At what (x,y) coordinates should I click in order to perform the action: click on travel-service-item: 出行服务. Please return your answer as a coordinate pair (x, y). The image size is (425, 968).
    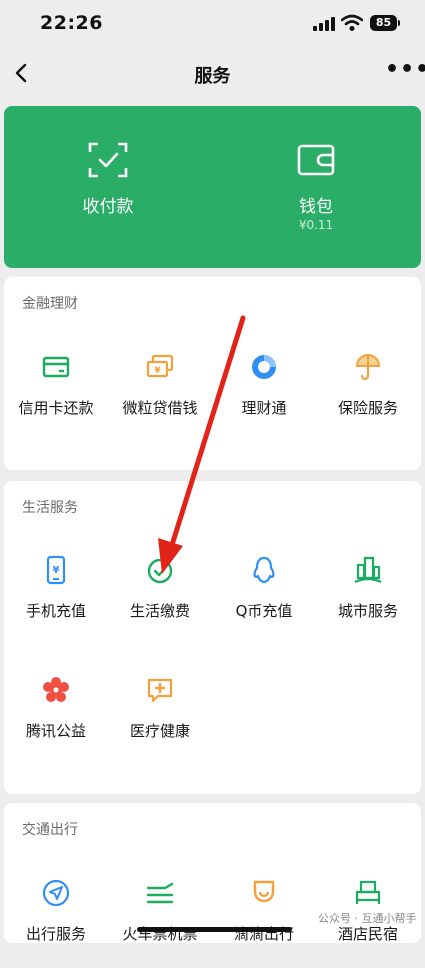
    Looking at the image, I should click on (56, 923).